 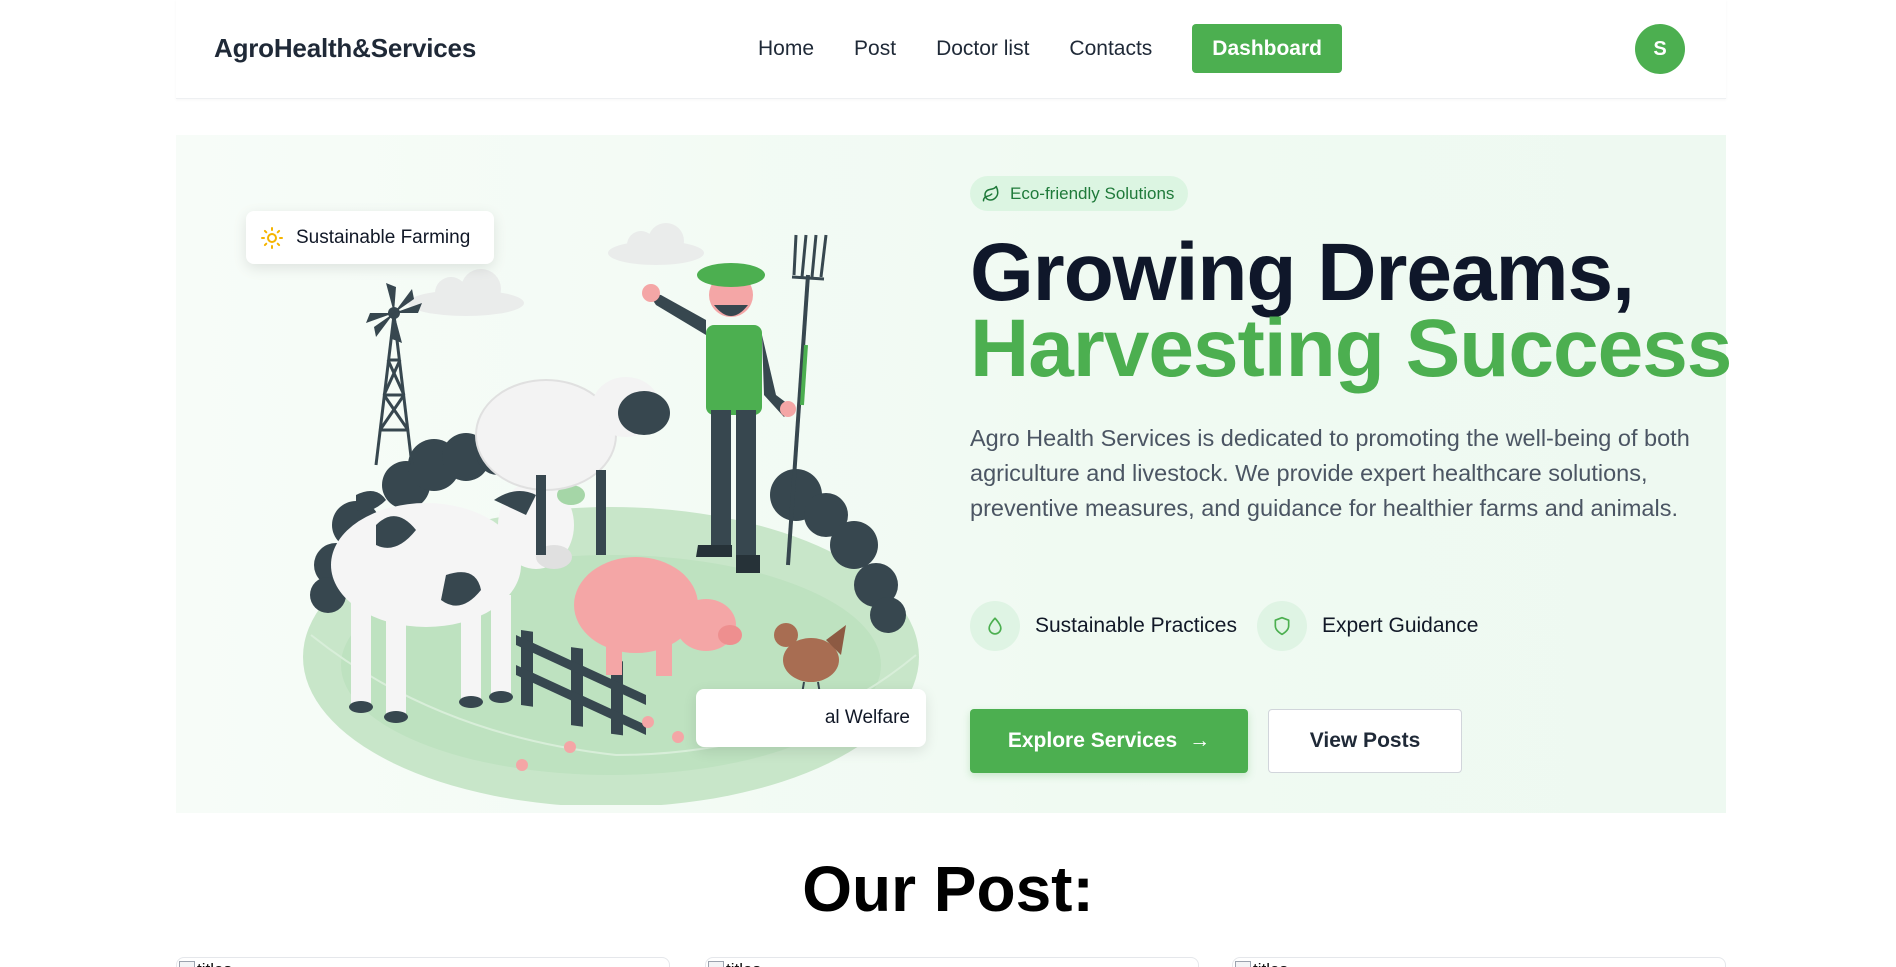 I want to click on leaf-icon, so click(x=990, y=193).